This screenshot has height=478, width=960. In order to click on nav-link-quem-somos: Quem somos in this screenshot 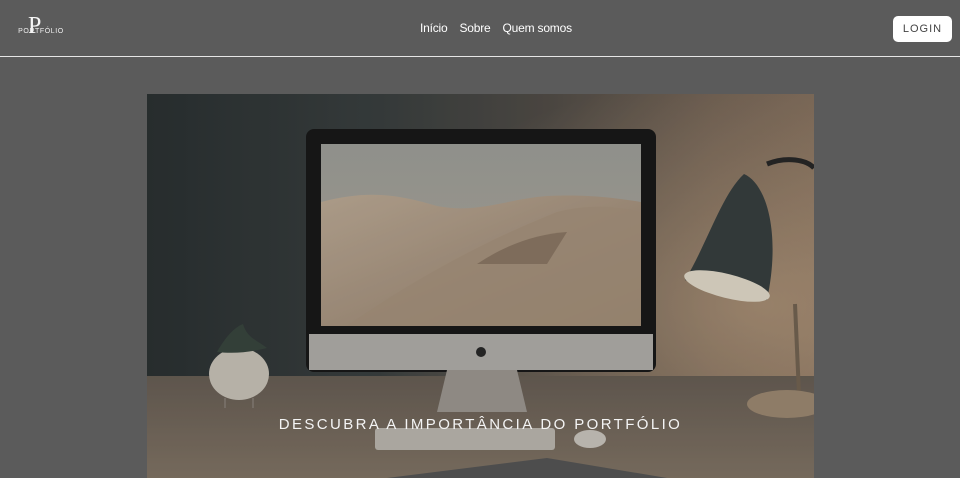, I will do `click(538, 28)`.